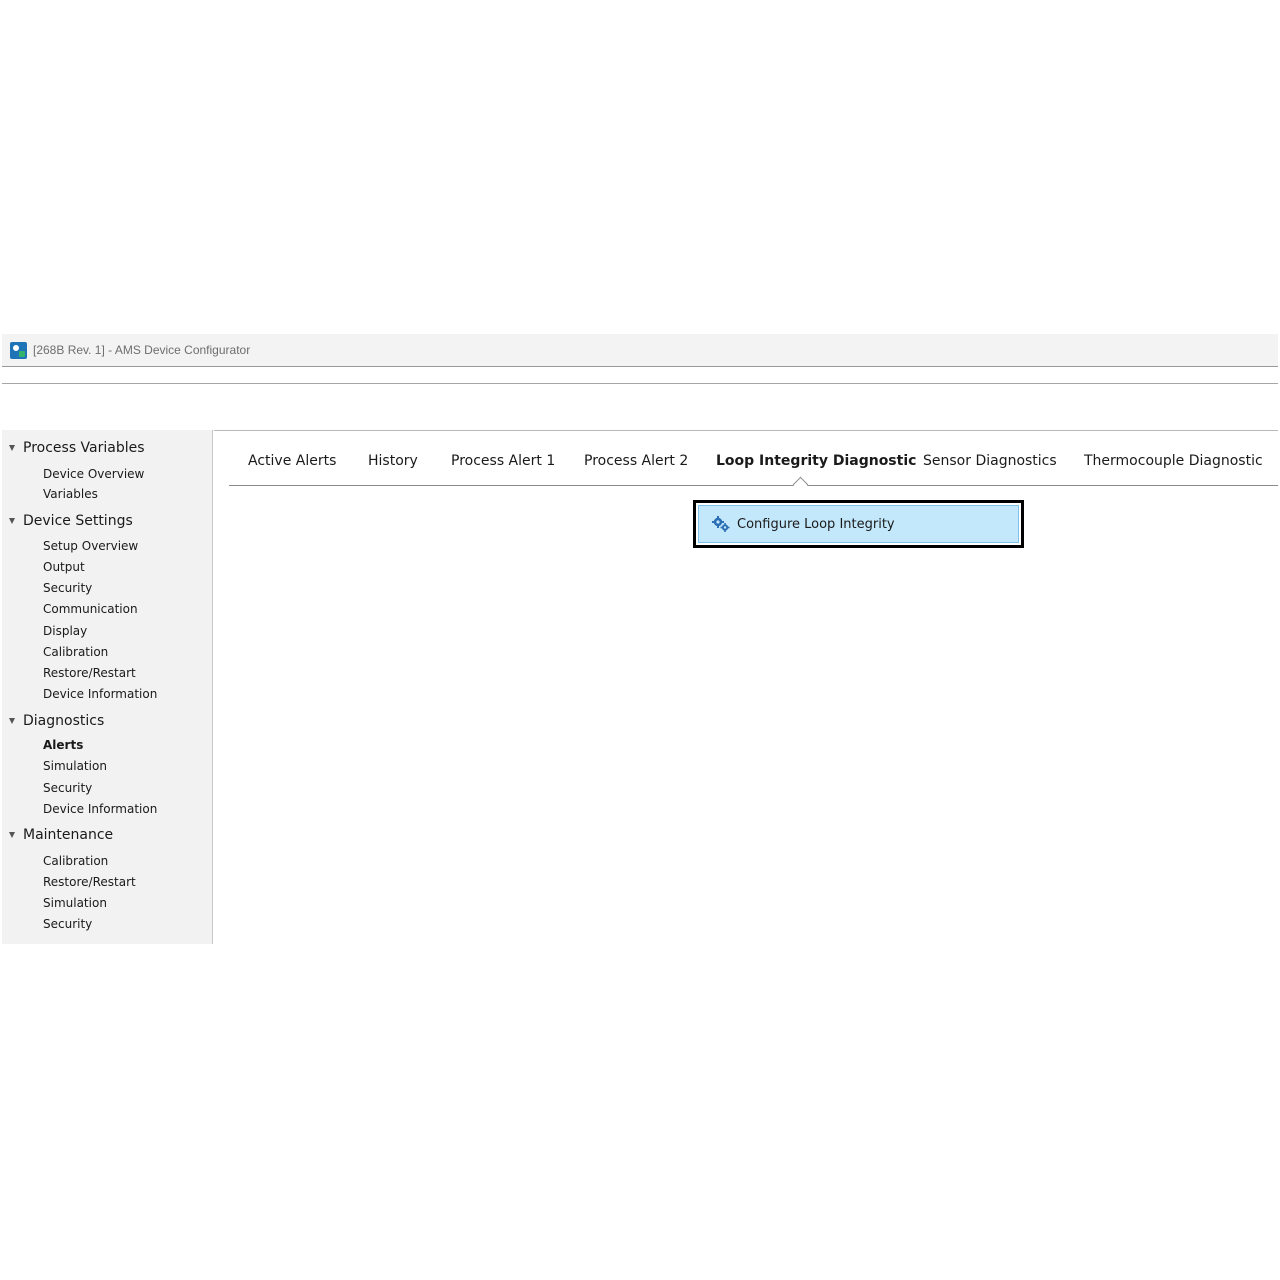 The width and height of the screenshot is (1280, 1280). What do you see at coordinates (93, 474) in the screenshot?
I see `nav-item-device-overview: Device Overview` at bounding box center [93, 474].